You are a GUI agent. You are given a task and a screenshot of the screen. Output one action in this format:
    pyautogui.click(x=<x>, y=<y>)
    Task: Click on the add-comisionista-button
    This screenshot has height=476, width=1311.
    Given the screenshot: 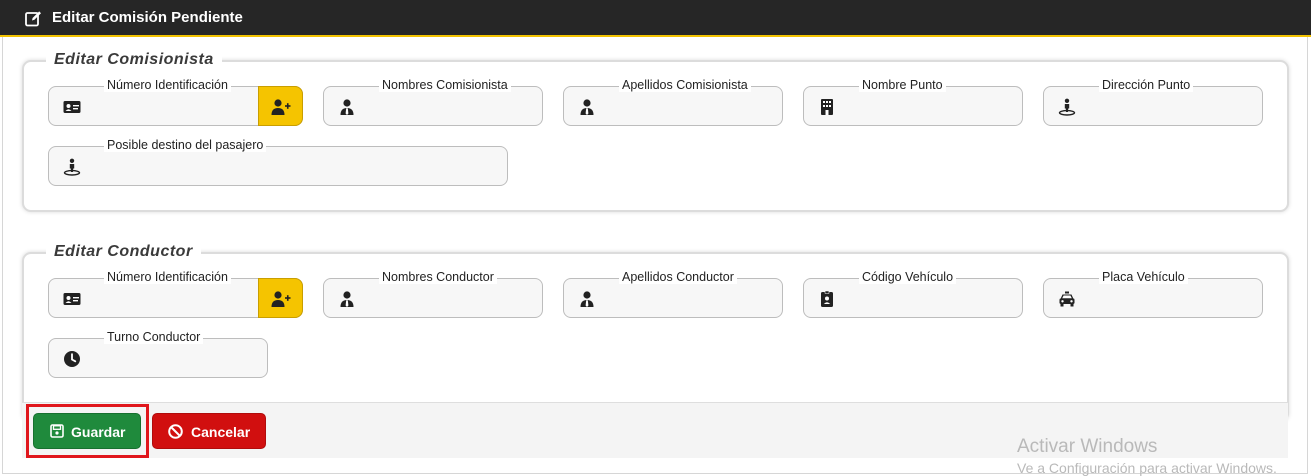 What is the action you would take?
    pyautogui.click(x=280, y=106)
    